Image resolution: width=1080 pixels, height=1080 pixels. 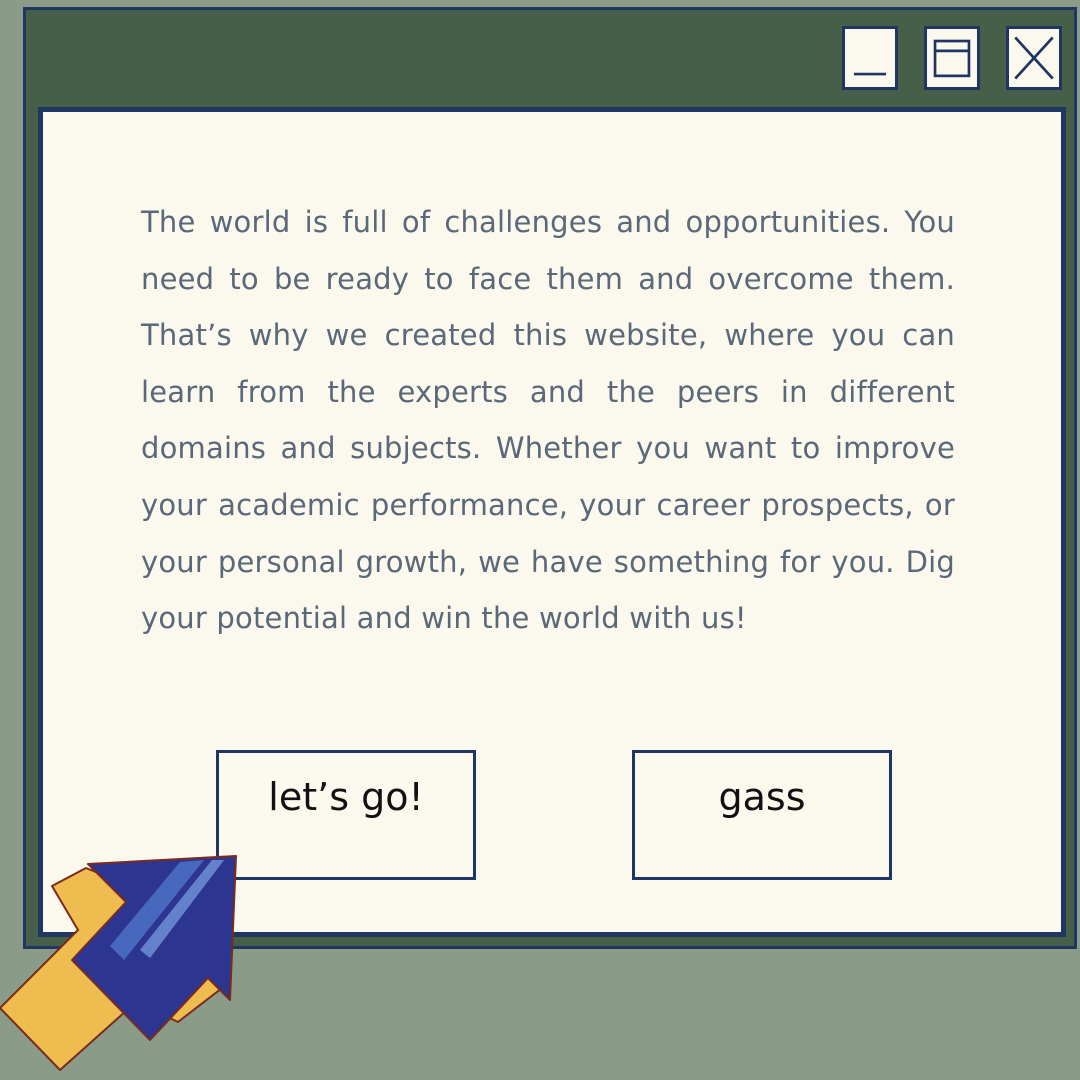 What do you see at coordinates (346, 797) in the screenshot?
I see `lets-go-label: let’s go!` at bounding box center [346, 797].